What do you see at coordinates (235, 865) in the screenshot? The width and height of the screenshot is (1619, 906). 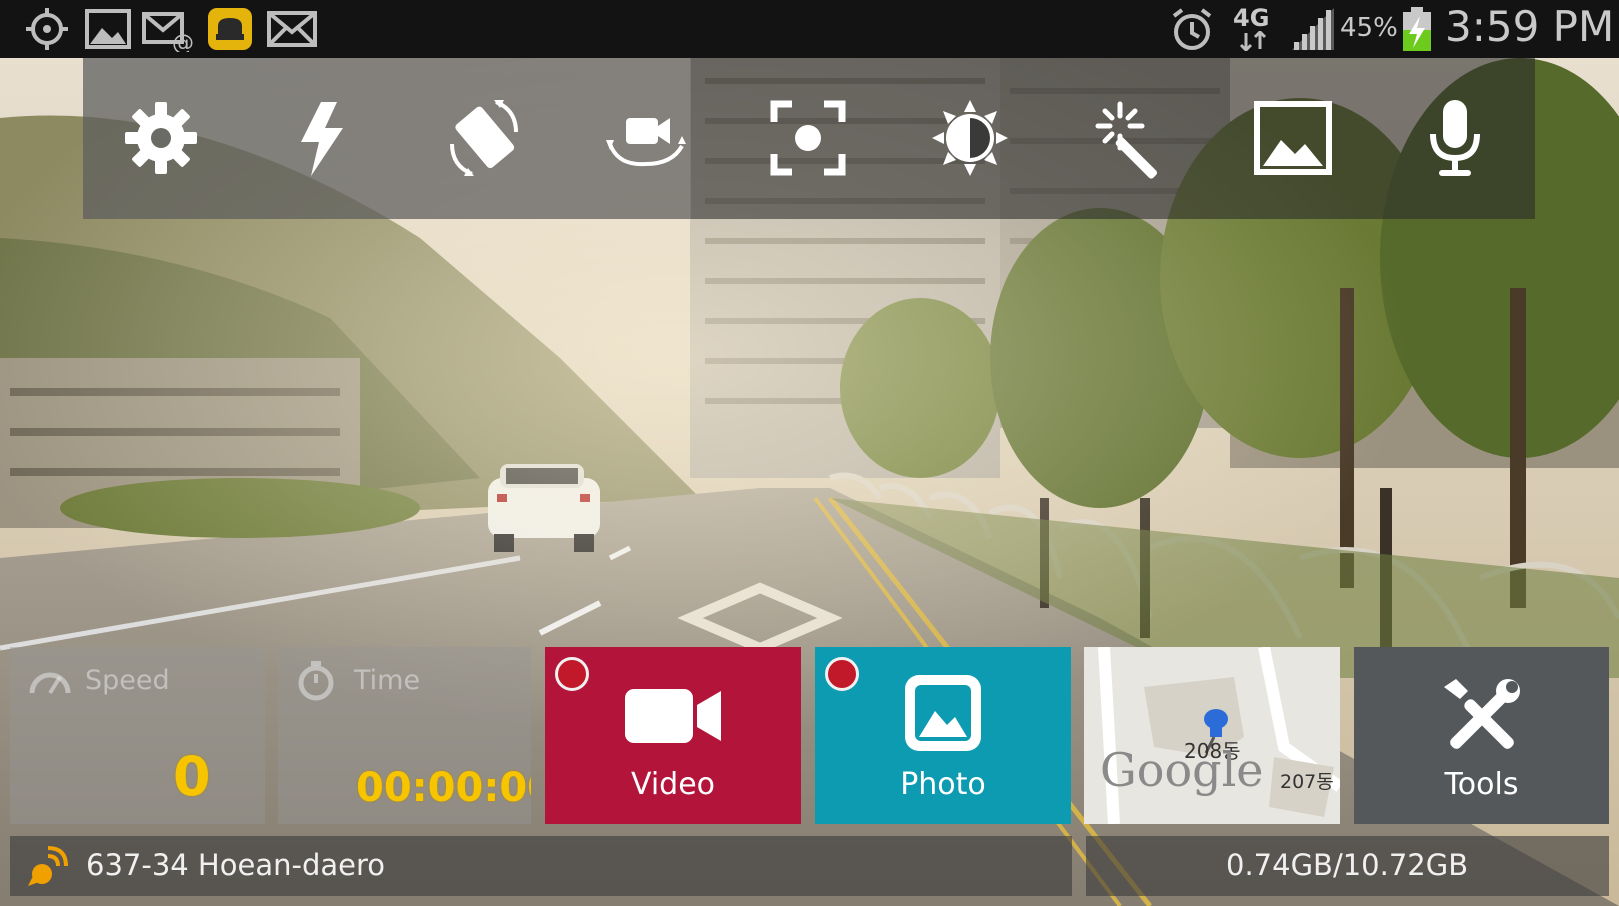 I see `current-address: 637-34 Hoean-daero` at bounding box center [235, 865].